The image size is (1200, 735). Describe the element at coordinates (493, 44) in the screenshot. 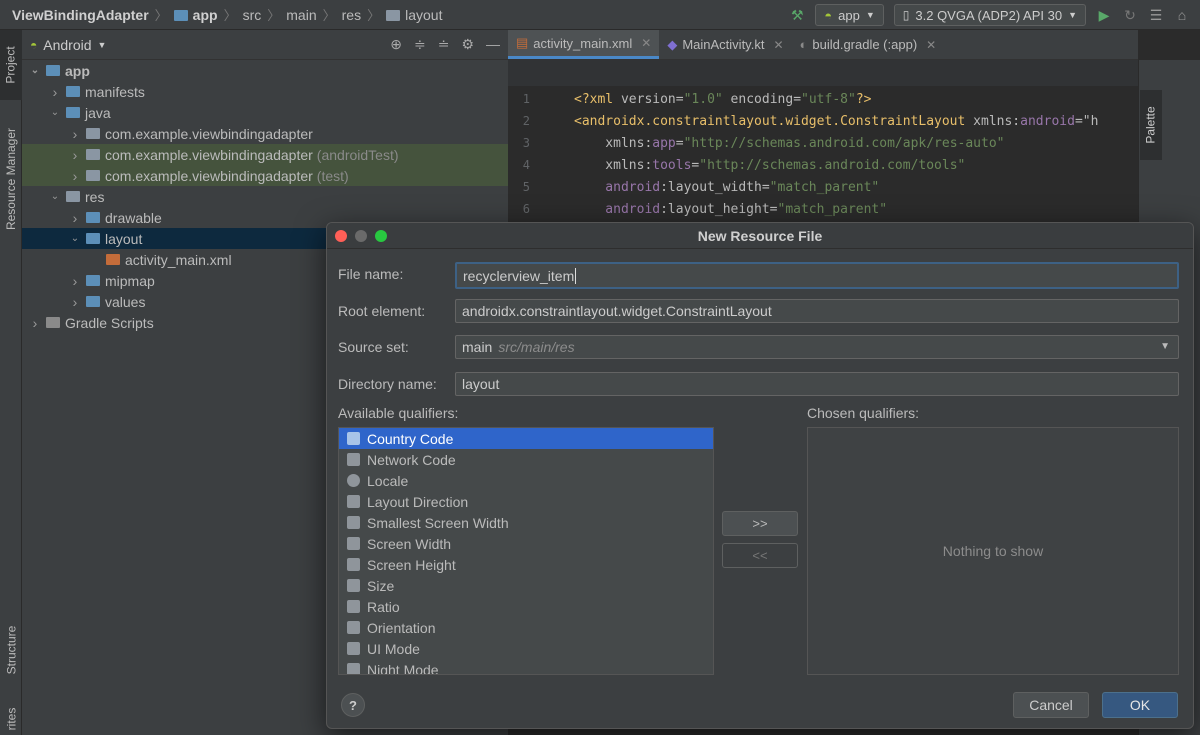

I see `hide-icon: —` at that location.